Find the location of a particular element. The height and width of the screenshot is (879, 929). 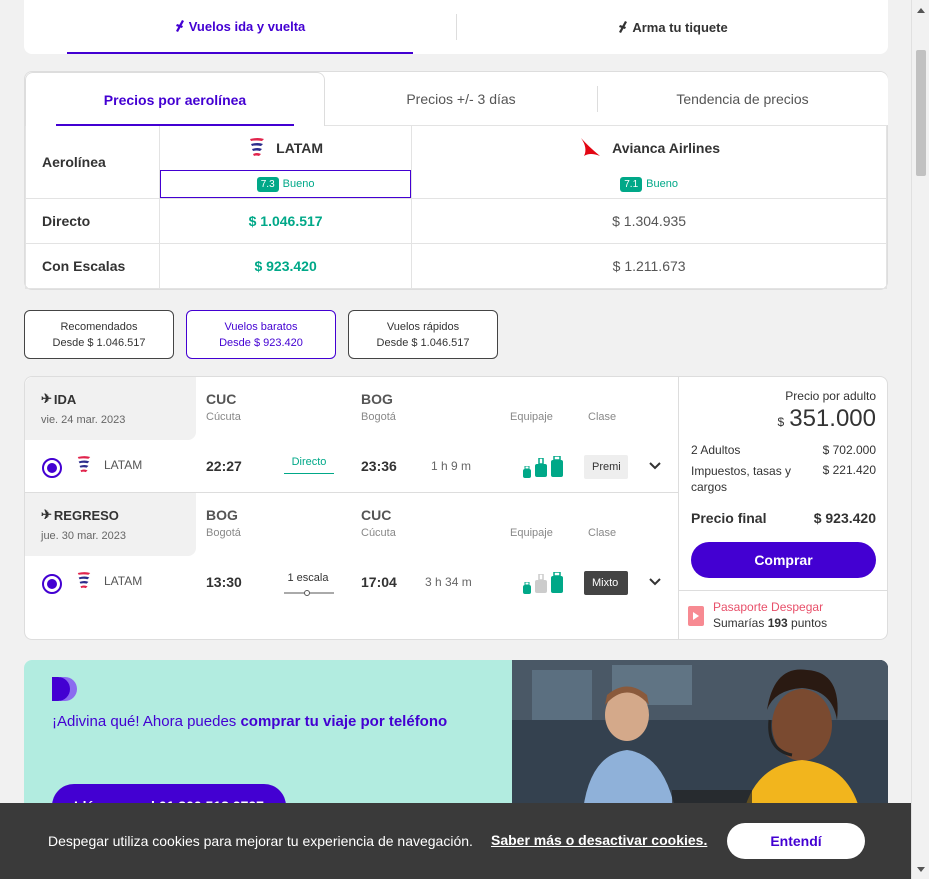

currency: $ is located at coordinates (781, 422).